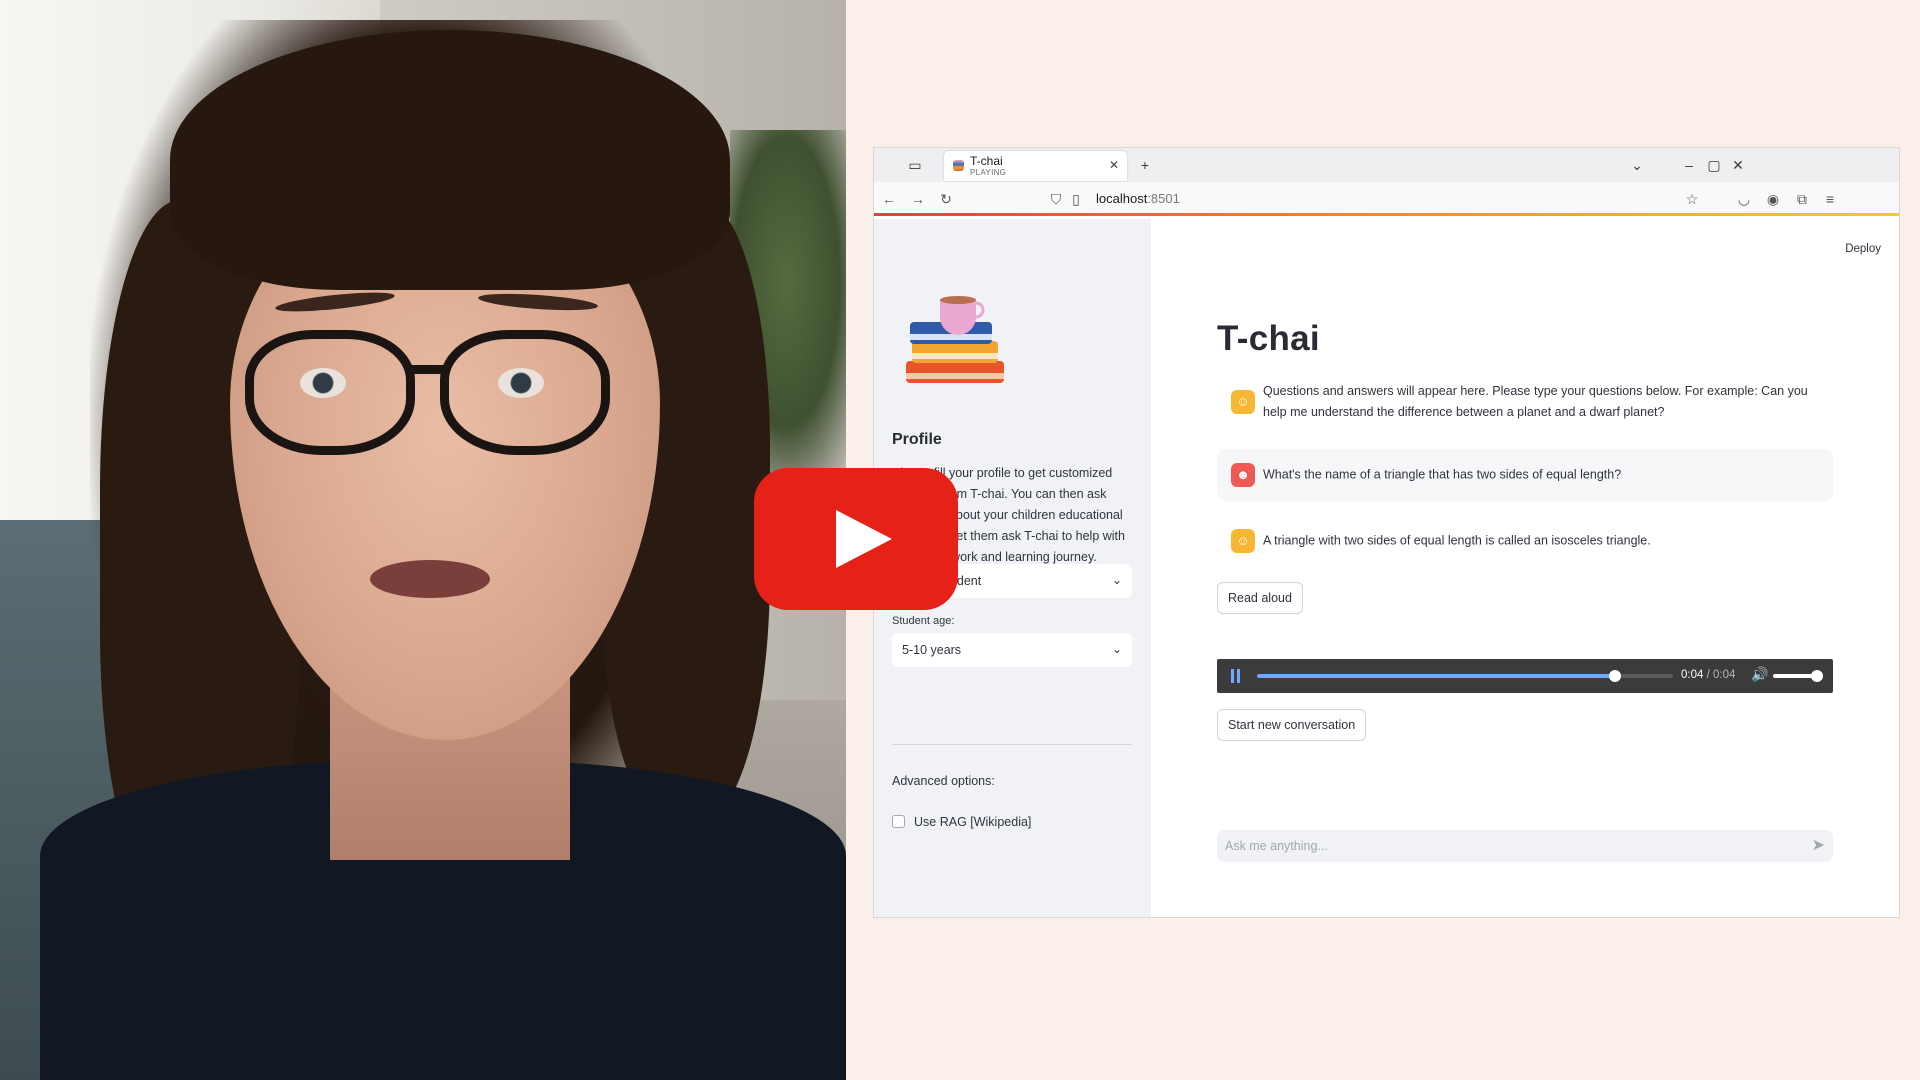 The width and height of the screenshot is (1920, 1080). I want to click on presenter-glasses-bridge, so click(428, 369).